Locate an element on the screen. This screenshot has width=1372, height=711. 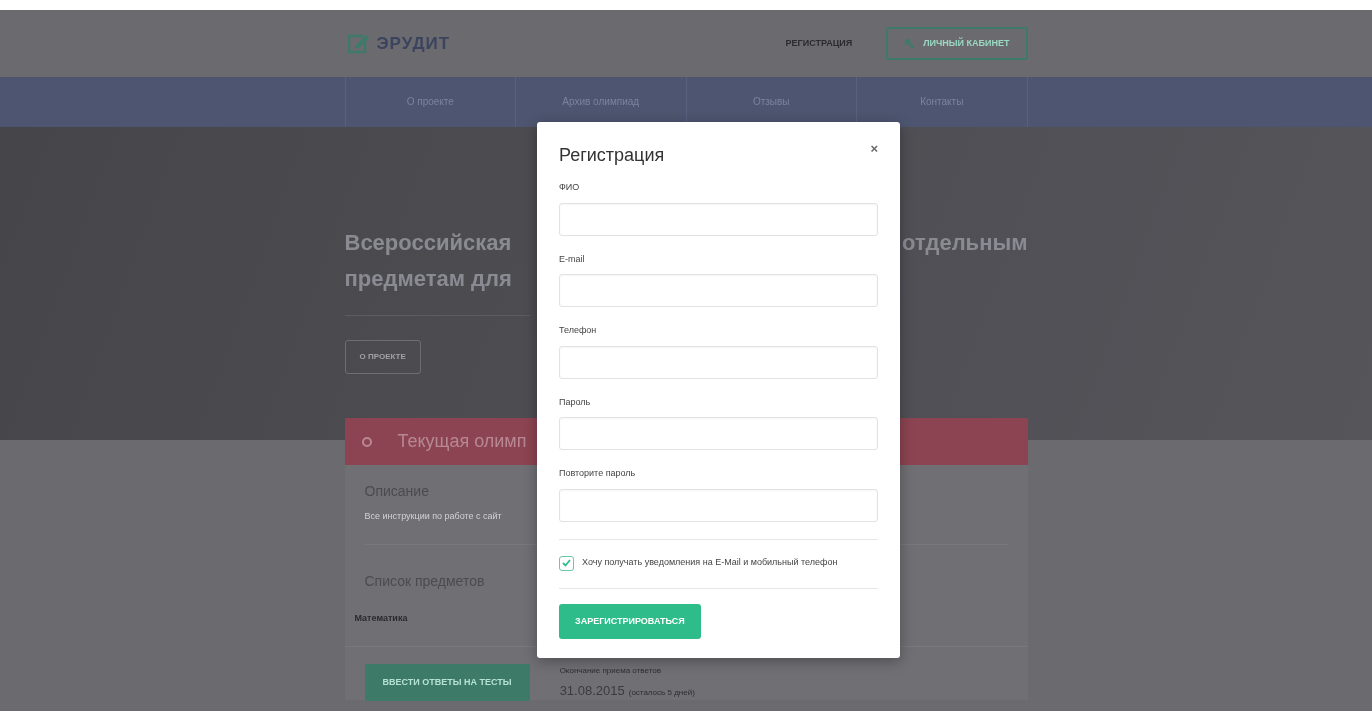
modal-title: Регистрация is located at coordinates (612, 155).